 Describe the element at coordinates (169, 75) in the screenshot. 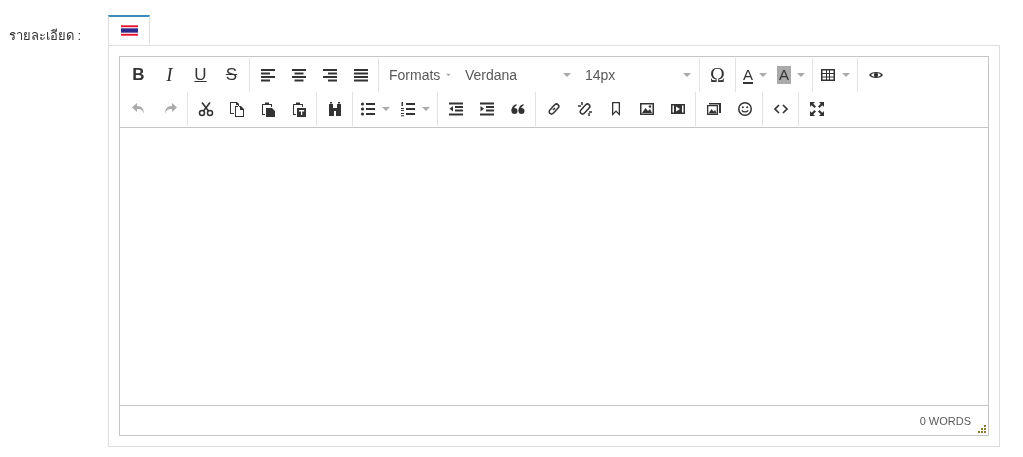

I see `italic-button: I` at that location.